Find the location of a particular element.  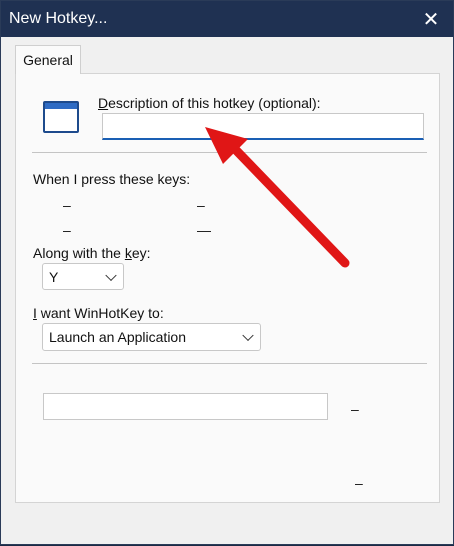

tab-general-label: General is located at coordinates (48, 60).